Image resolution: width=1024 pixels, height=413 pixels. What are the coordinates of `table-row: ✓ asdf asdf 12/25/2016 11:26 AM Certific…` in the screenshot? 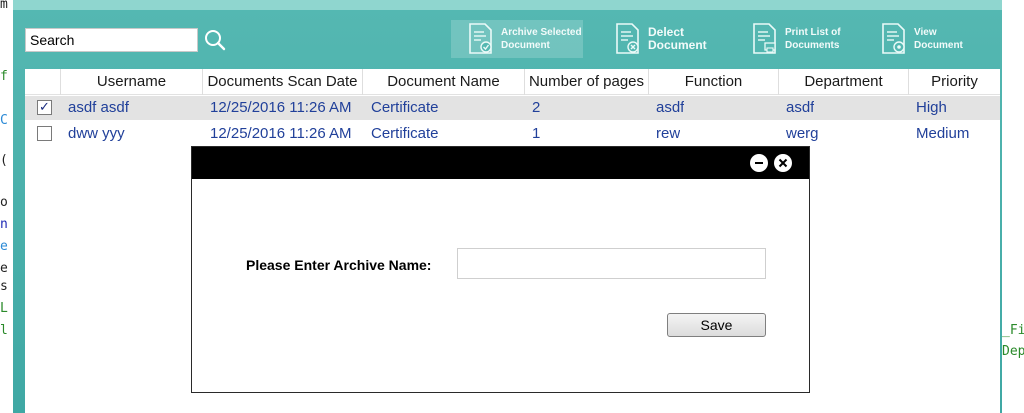 It's located at (512, 108).